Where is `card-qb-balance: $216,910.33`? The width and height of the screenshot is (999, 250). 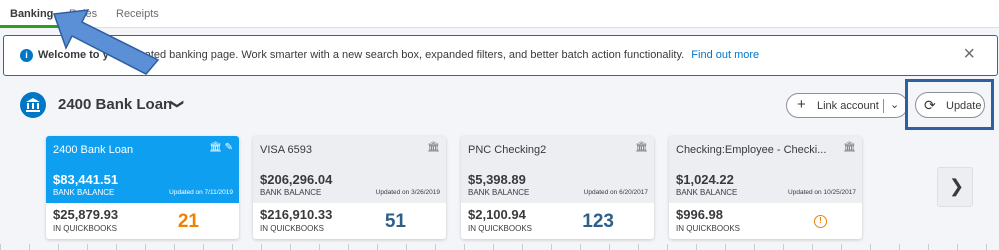
card-qb-balance: $216,910.33 is located at coordinates (296, 214).